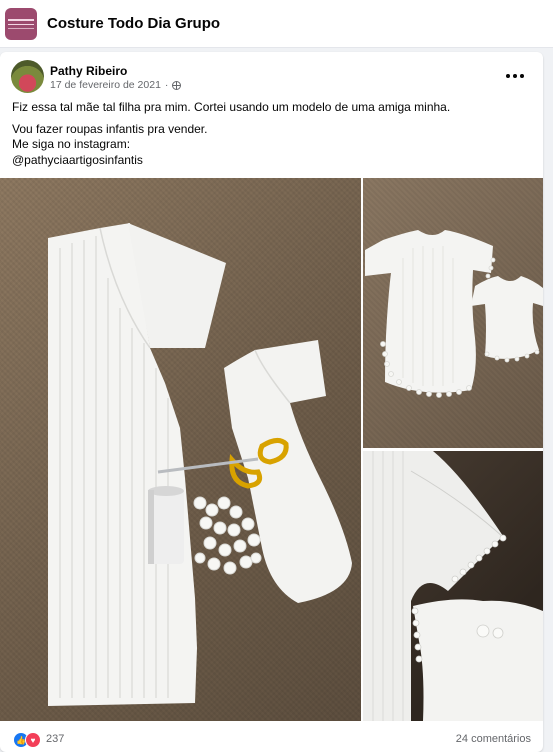  What do you see at coordinates (88, 71) in the screenshot?
I see `author-name: Pathy Ribeiro` at bounding box center [88, 71].